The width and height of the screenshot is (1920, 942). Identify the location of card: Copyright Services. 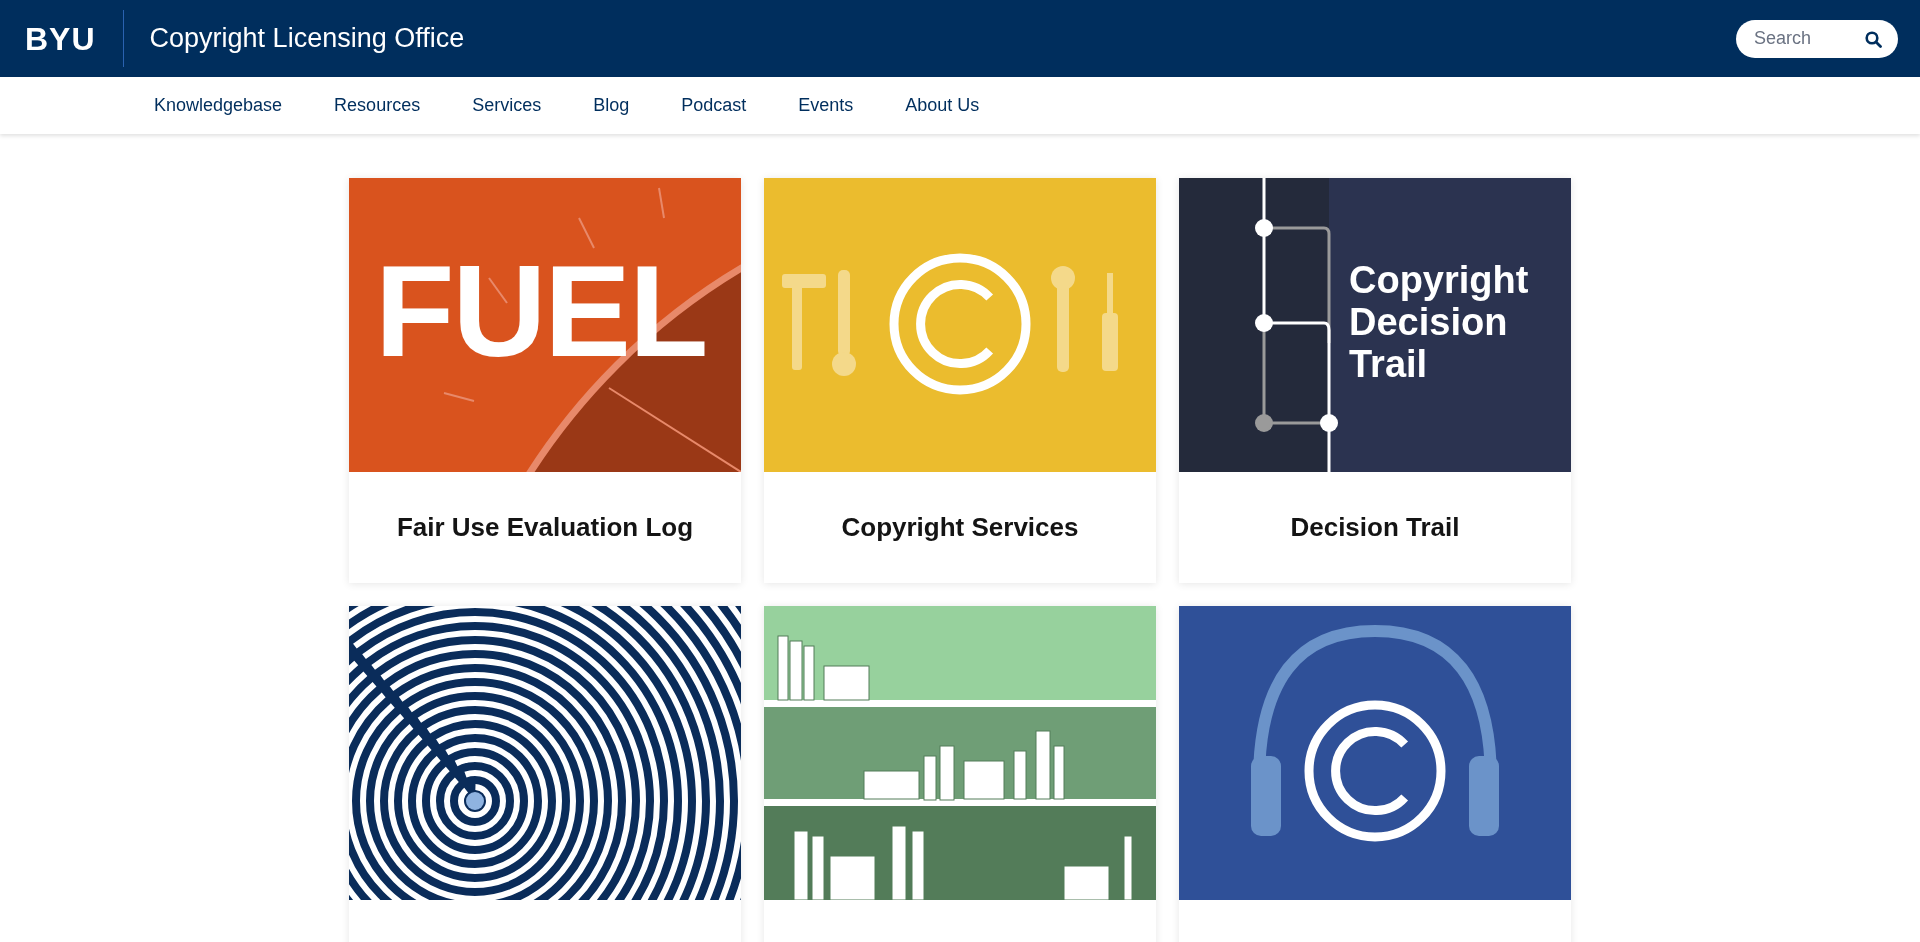
(960, 380).